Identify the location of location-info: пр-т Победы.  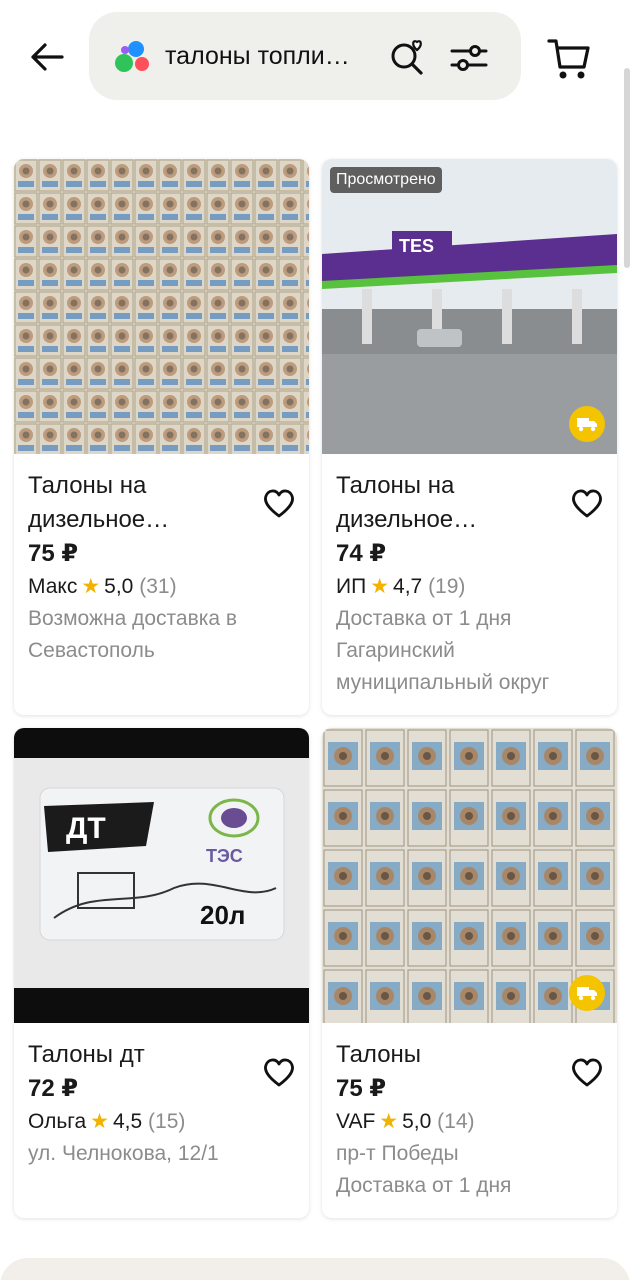
(397, 1153).